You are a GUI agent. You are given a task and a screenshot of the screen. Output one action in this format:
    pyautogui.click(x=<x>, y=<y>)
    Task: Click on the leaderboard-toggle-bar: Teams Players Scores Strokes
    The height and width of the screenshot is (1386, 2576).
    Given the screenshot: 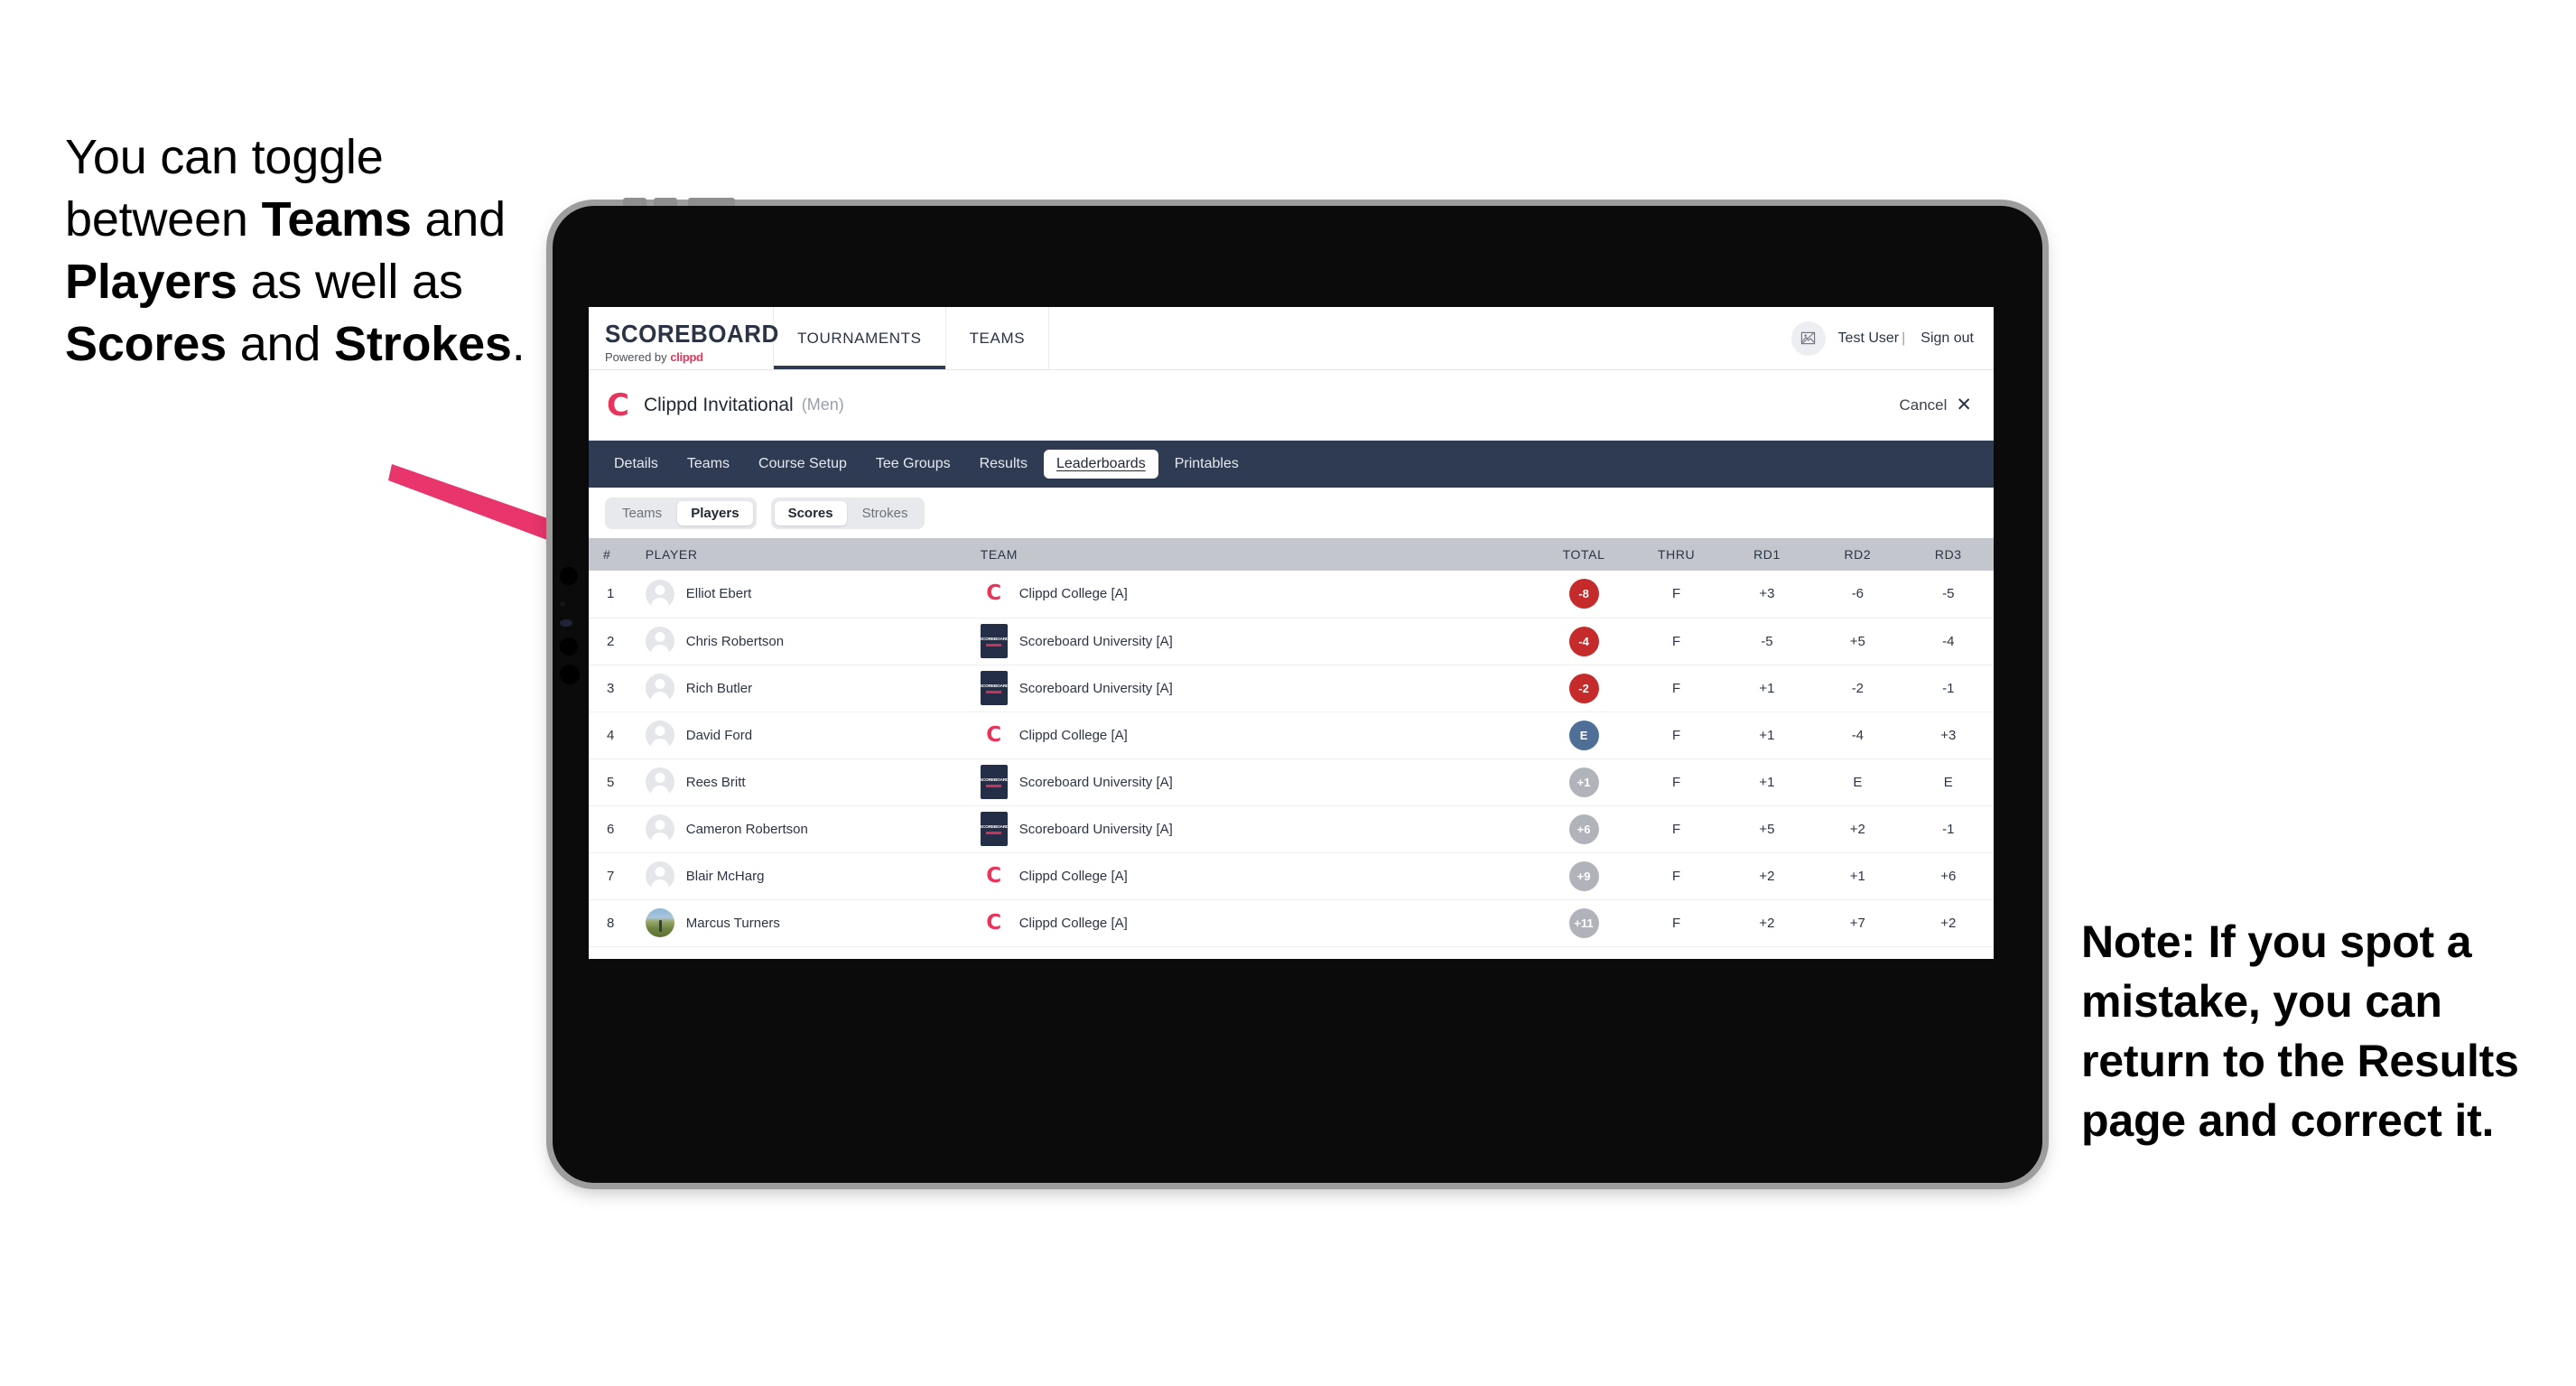 What is the action you would take?
    pyautogui.click(x=1291, y=513)
    